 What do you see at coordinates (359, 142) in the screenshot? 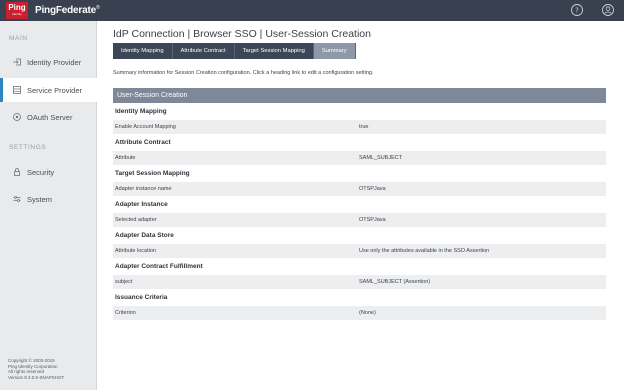
I see `group-heading-attribute-contract: Attribute Contract` at bounding box center [359, 142].